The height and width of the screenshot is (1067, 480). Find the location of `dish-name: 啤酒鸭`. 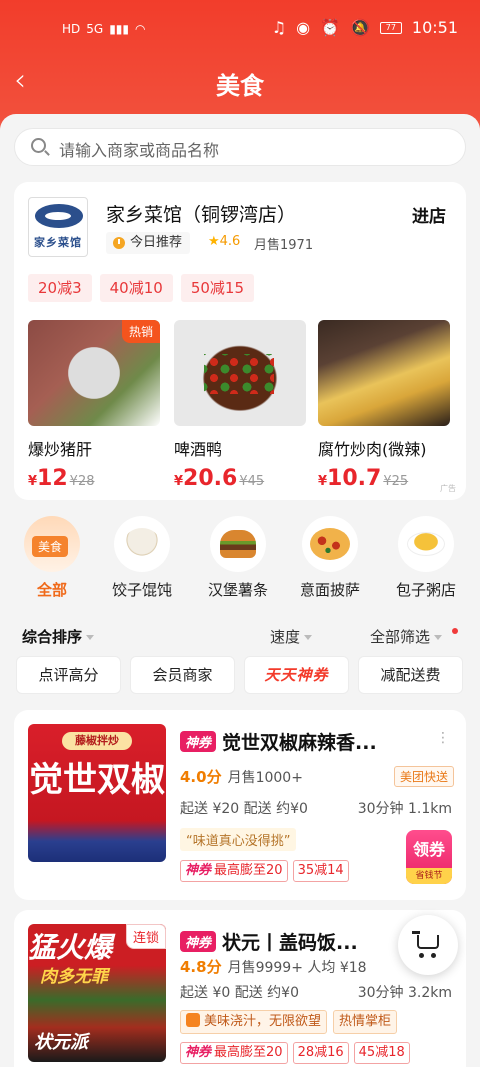

dish-name: 啤酒鸭 is located at coordinates (198, 449).